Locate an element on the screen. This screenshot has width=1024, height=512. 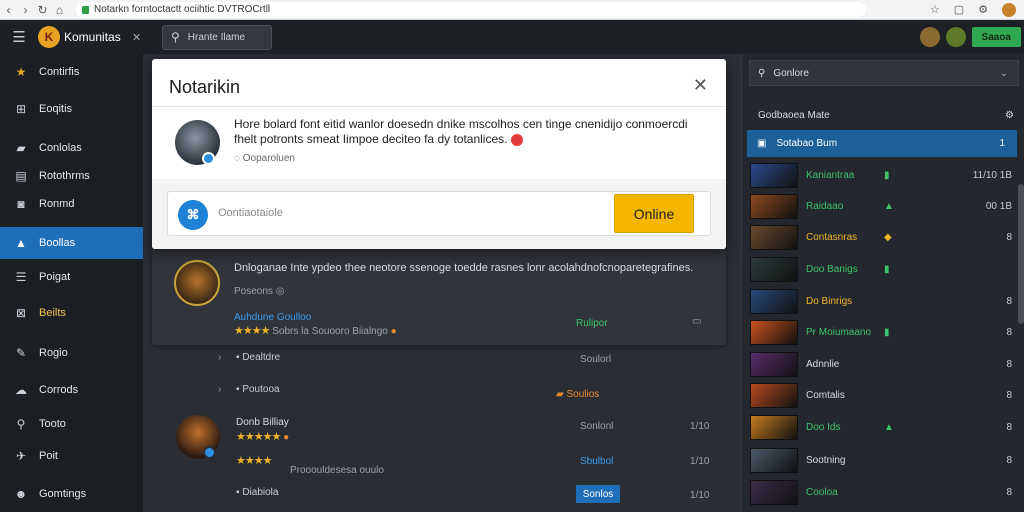
sidebar-item-poit: ✈ Poit is located at coordinates (71, 456).